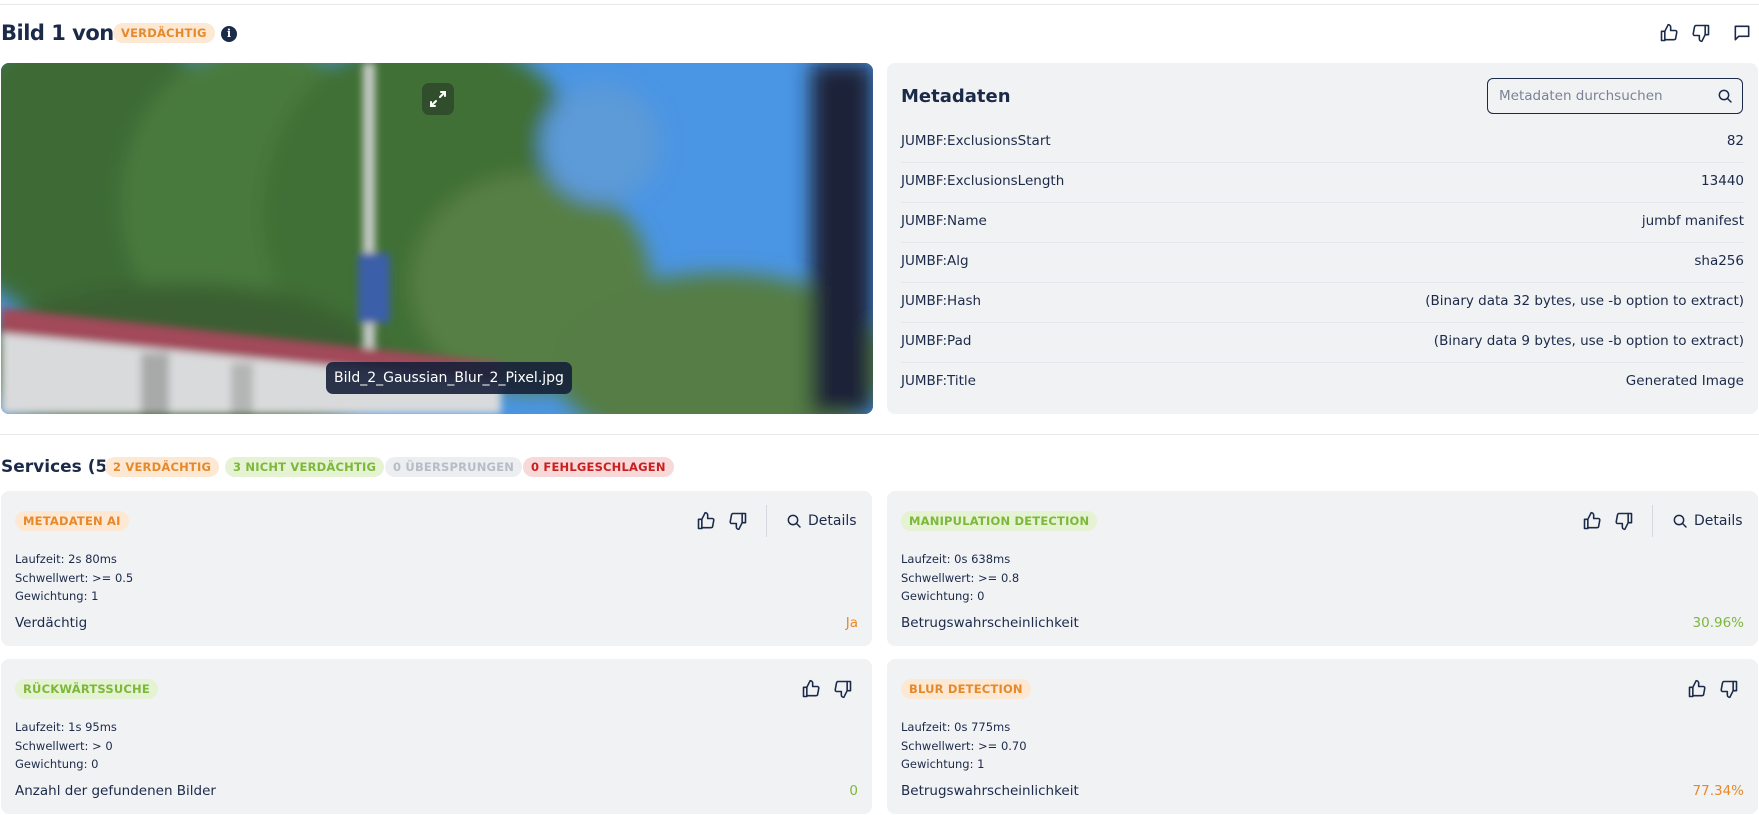 The image size is (1759, 815). I want to click on expand-button, so click(438, 99).